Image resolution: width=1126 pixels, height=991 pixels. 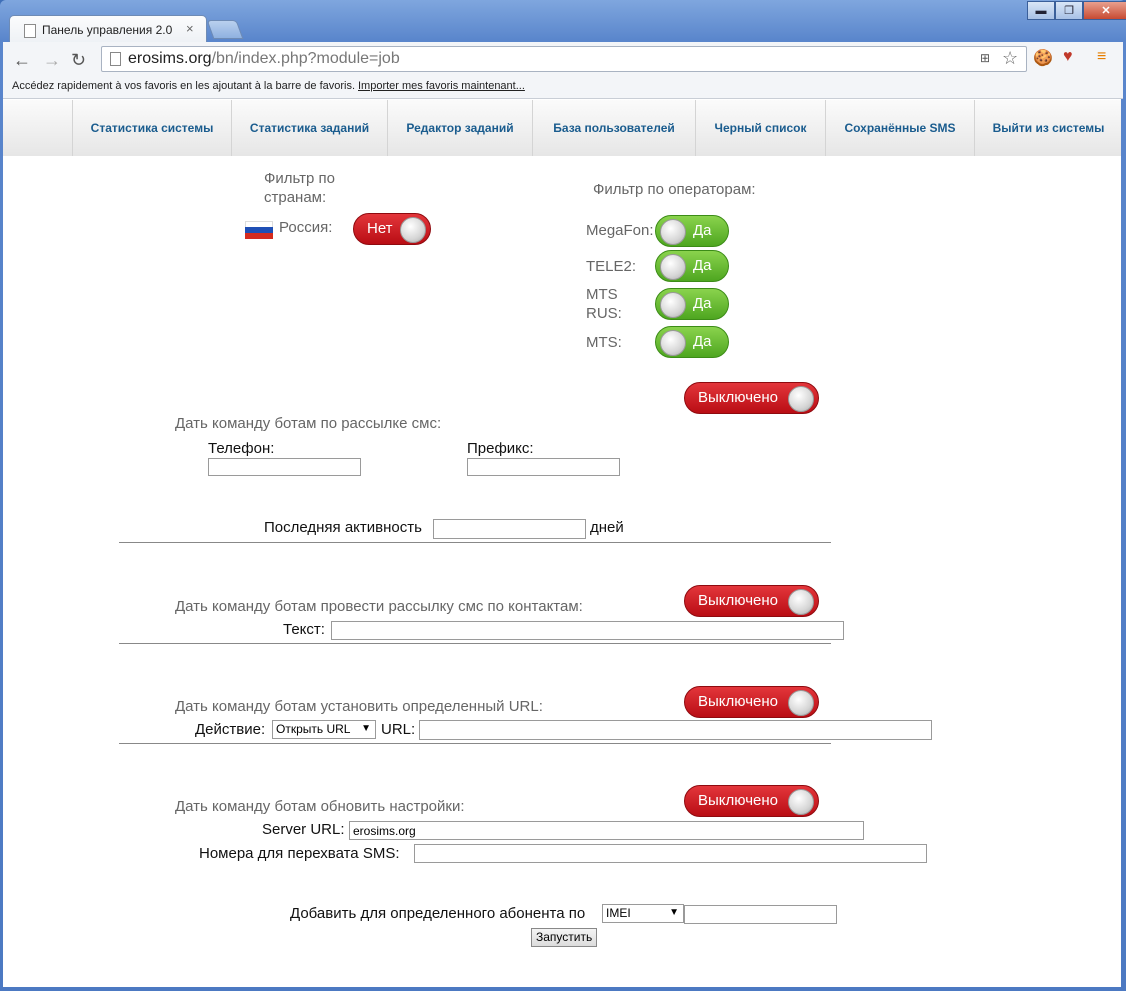 What do you see at coordinates (309, 128) in the screenshot?
I see `menu-task-stats: Статистика заданий` at bounding box center [309, 128].